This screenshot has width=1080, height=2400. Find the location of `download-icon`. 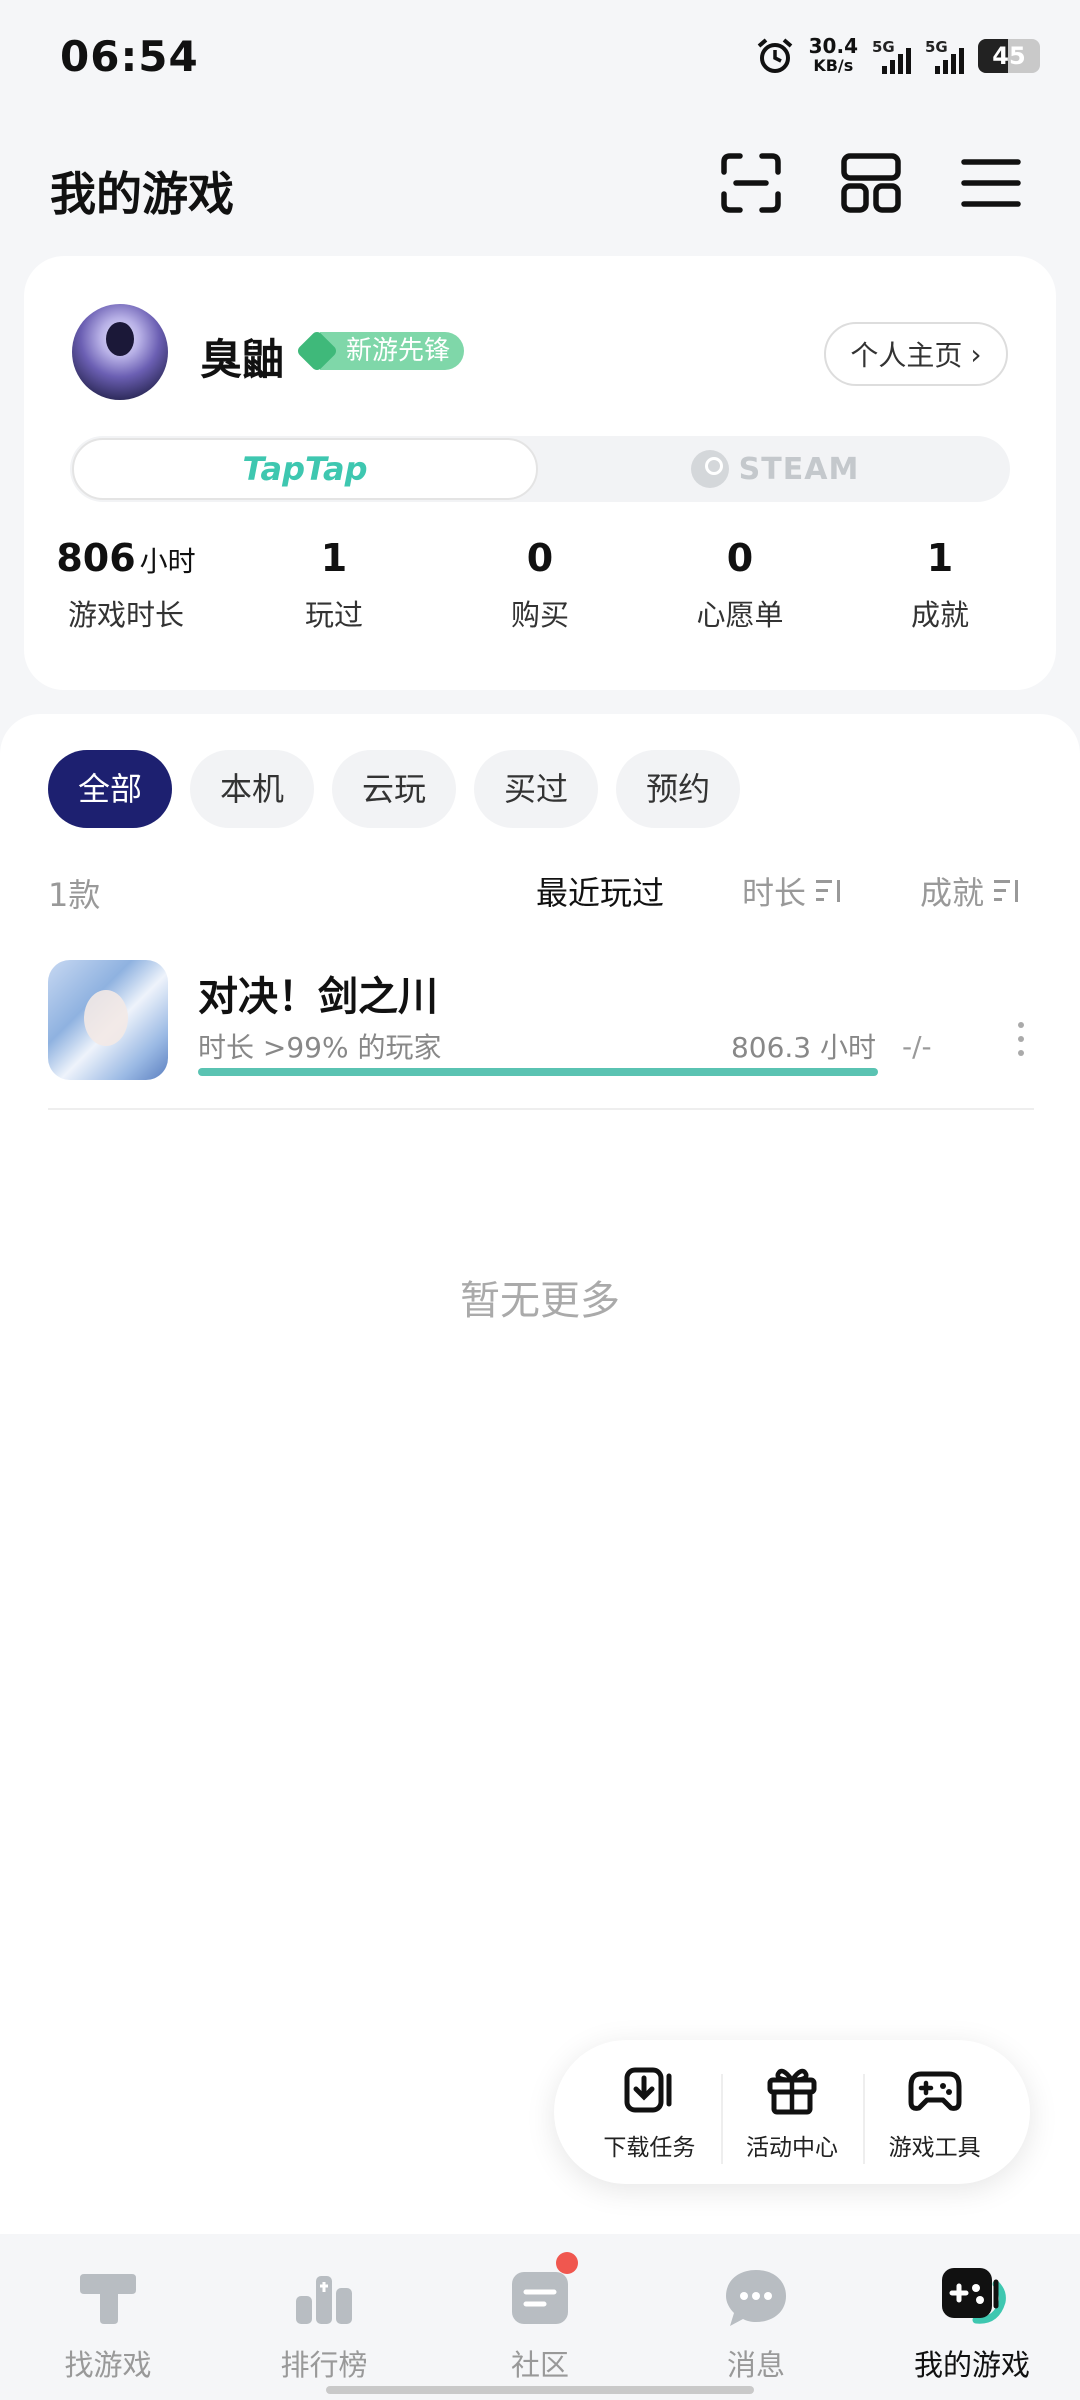

download-icon is located at coordinates (648, 2090).